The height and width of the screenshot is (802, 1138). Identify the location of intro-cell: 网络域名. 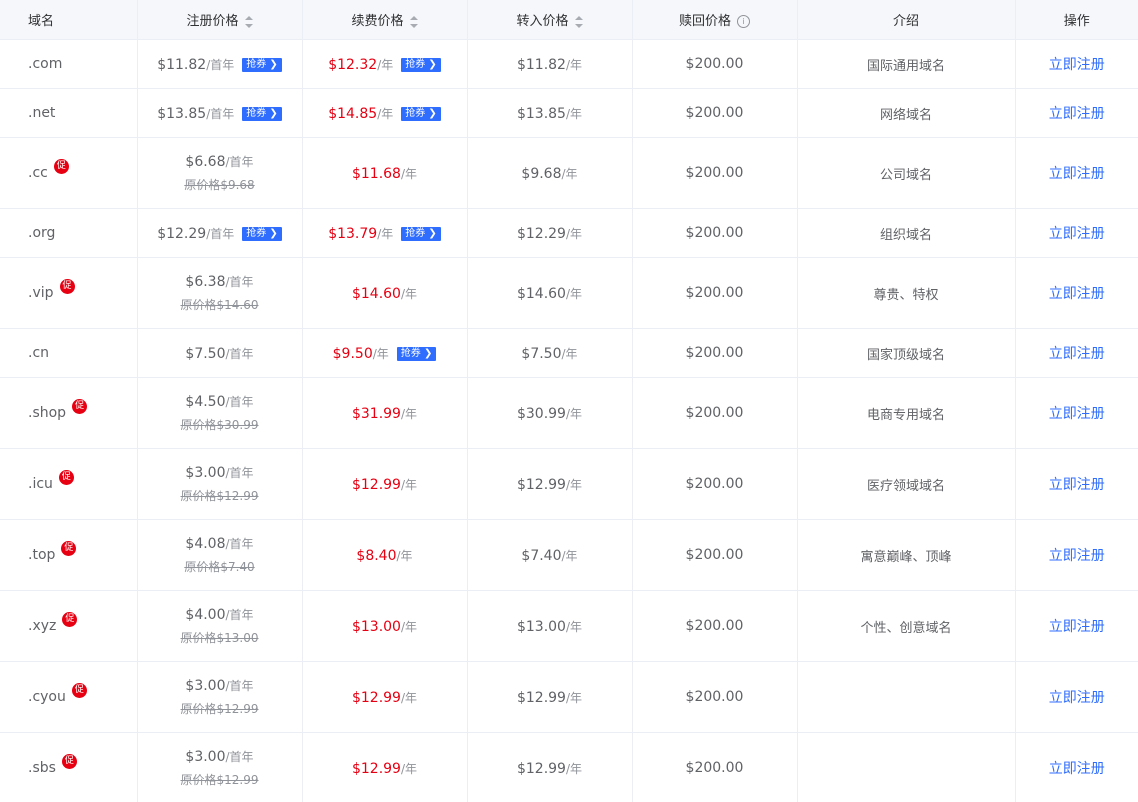
(906, 113).